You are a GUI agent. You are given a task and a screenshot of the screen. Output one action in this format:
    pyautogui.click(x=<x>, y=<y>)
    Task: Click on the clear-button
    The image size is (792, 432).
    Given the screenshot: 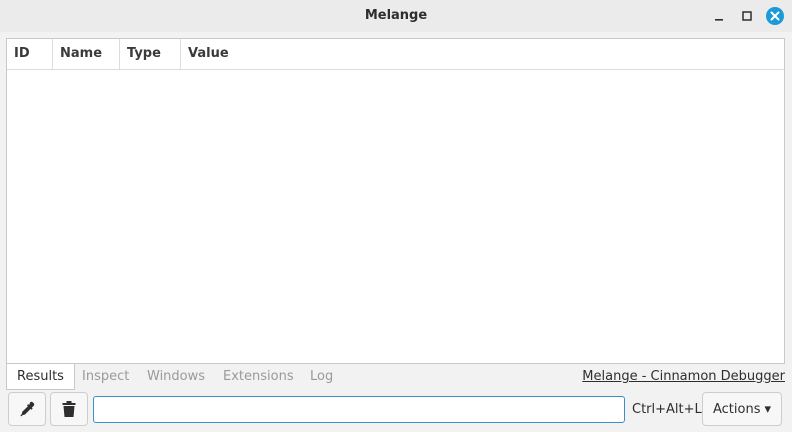 What is the action you would take?
    pyautogui.click(x=69, y=409)
    